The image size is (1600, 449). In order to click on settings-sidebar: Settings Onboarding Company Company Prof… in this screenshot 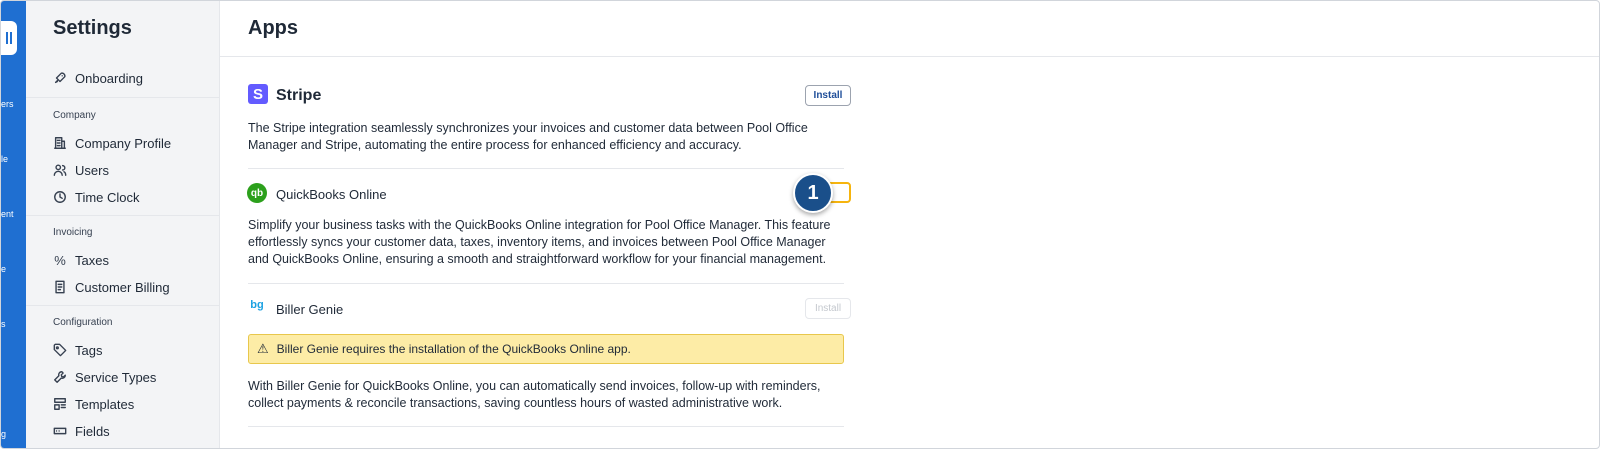, I will do `click(123, 224)`.